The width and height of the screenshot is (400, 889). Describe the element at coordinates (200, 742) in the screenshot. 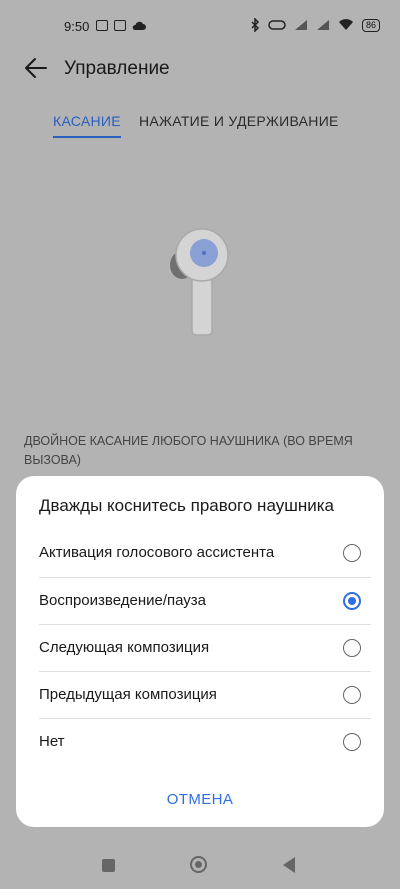

I see `option-none: Нет` at that location.